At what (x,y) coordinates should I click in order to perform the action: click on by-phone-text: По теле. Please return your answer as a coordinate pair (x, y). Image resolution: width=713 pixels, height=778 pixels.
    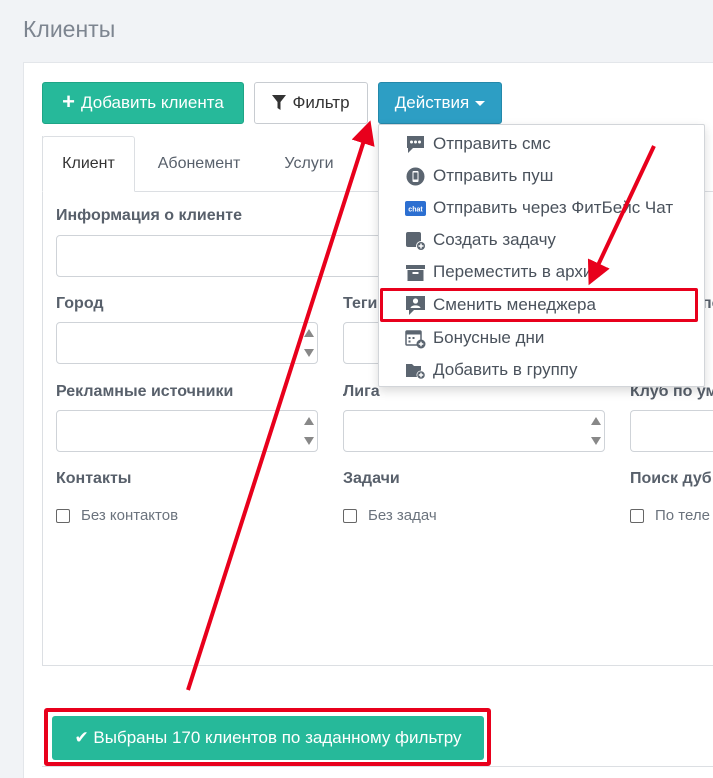
    Looking at the image, I should click on (682, 515).